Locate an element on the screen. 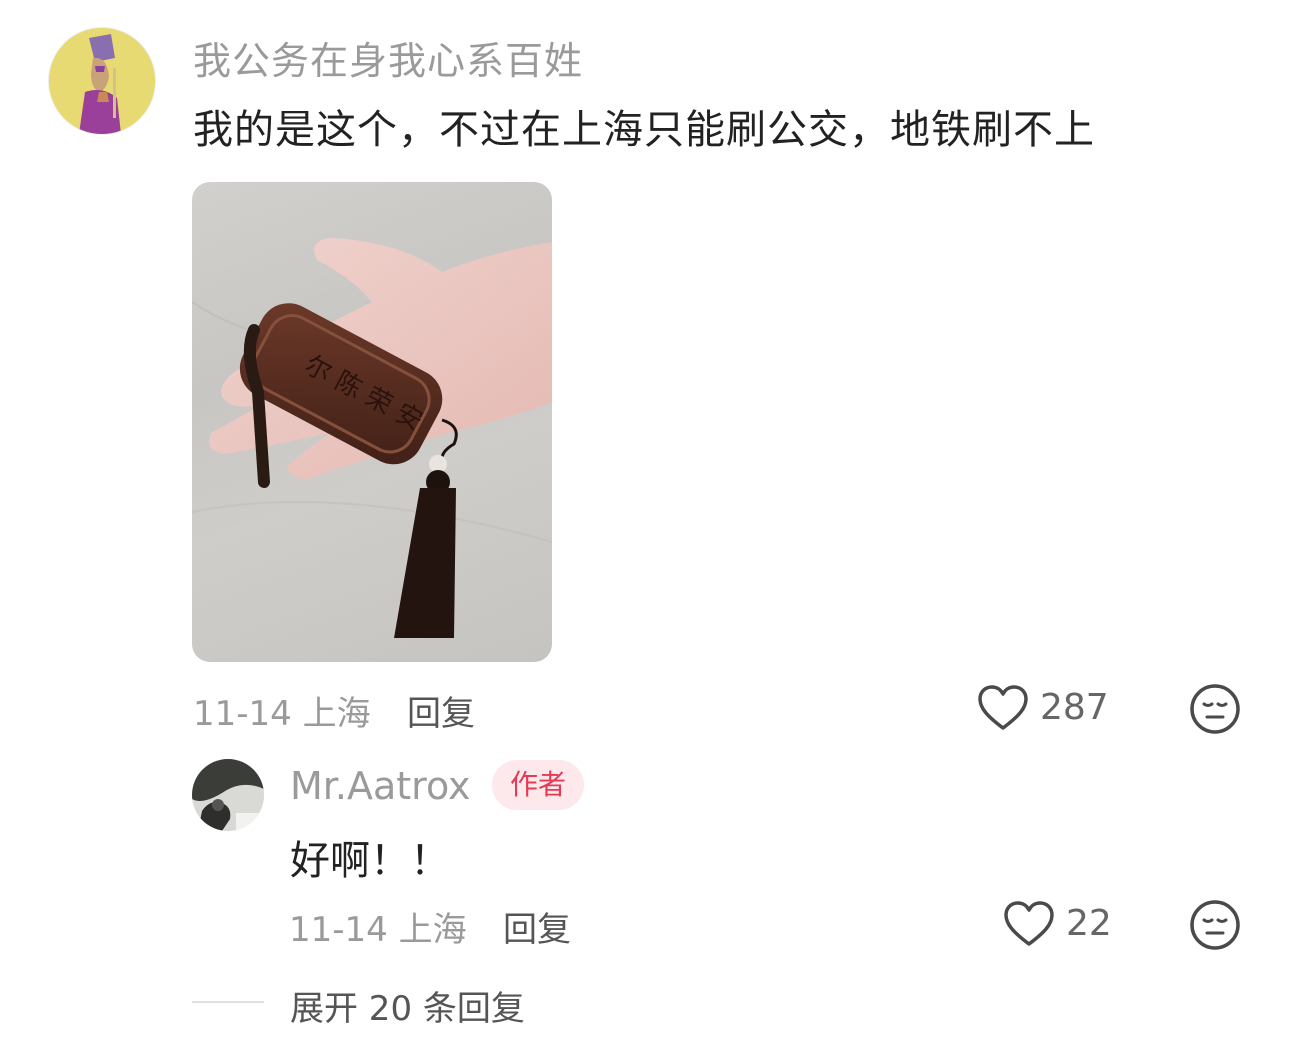 The width and height of the screenshot is (1290, 1048). reply-like-button is located at coordinates (1029, 926).